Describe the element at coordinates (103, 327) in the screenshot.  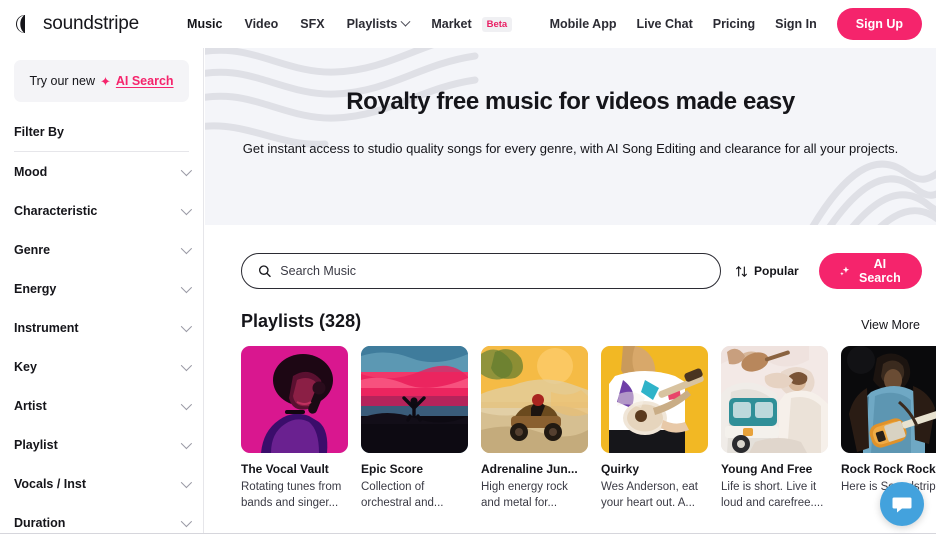
I see `filter-item-instrument: Instrument` at that location.